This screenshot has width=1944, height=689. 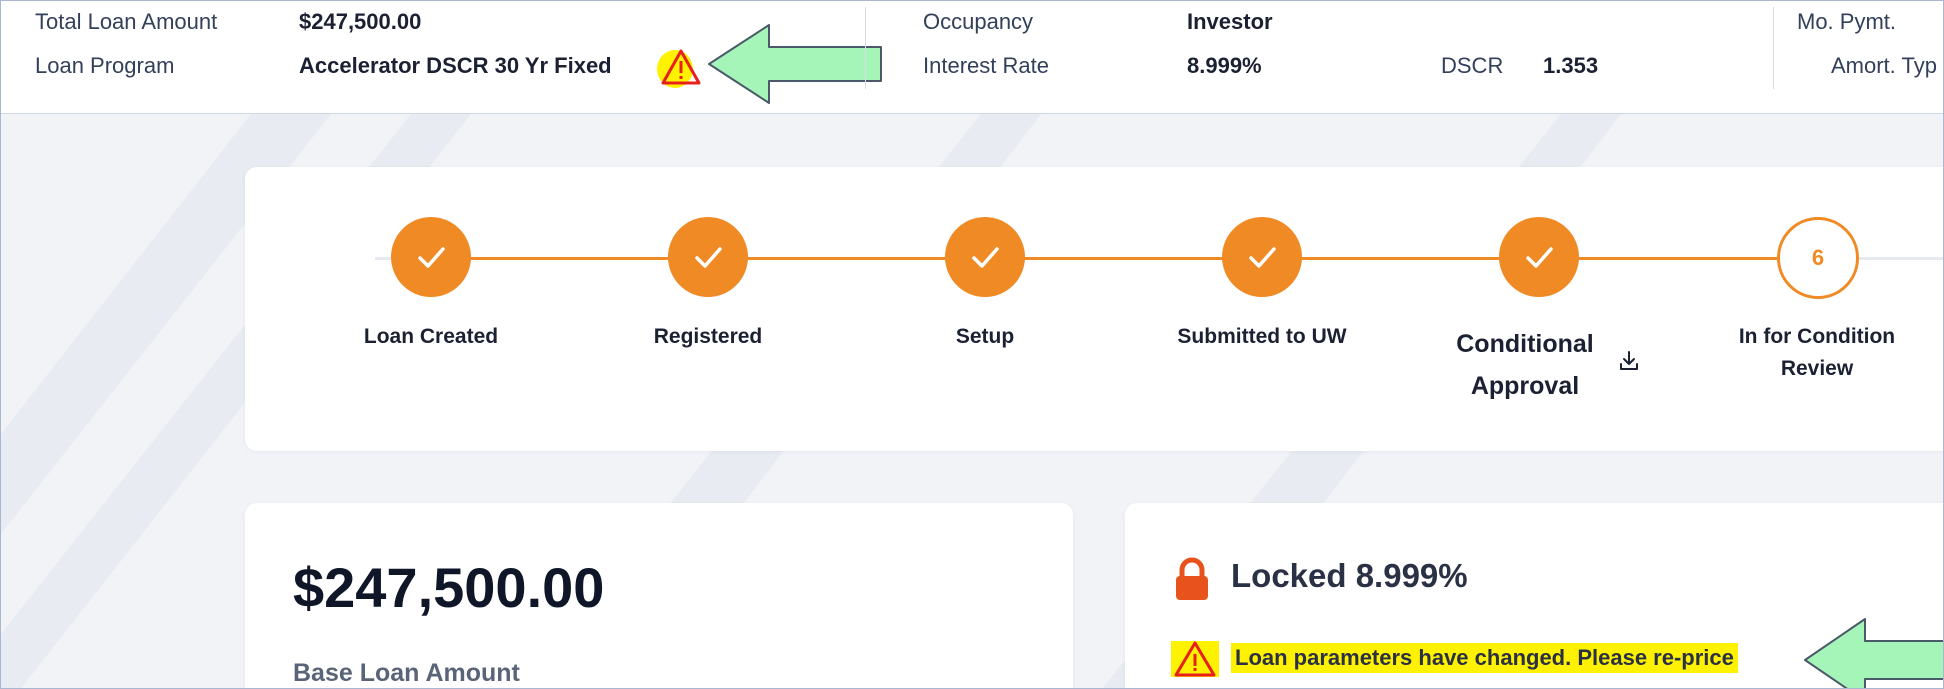 I want to click on step-label: Loan Created, so click(x=431, y=336).